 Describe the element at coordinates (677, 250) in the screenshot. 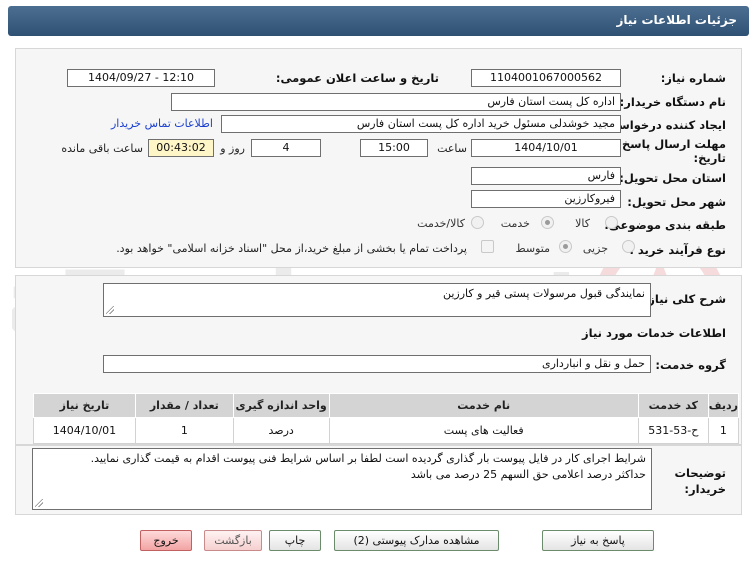

I see `process-type-label: نوع فرآیند خرید :` at that location.